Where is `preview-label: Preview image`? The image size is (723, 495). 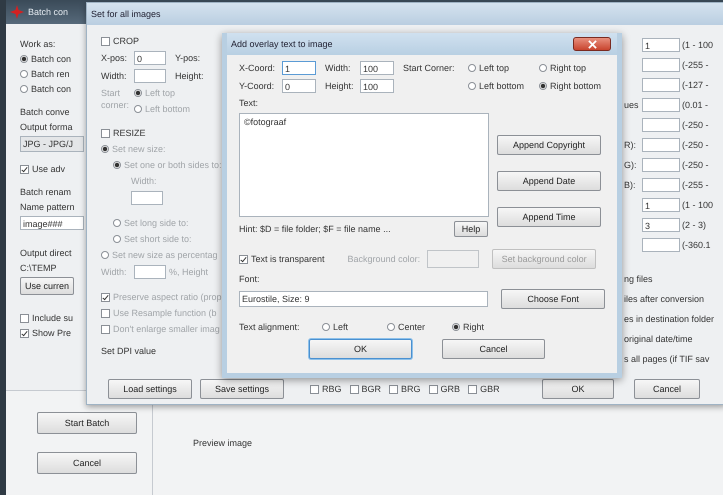
preview-label: Preview image is located at coordinates (222, 443).